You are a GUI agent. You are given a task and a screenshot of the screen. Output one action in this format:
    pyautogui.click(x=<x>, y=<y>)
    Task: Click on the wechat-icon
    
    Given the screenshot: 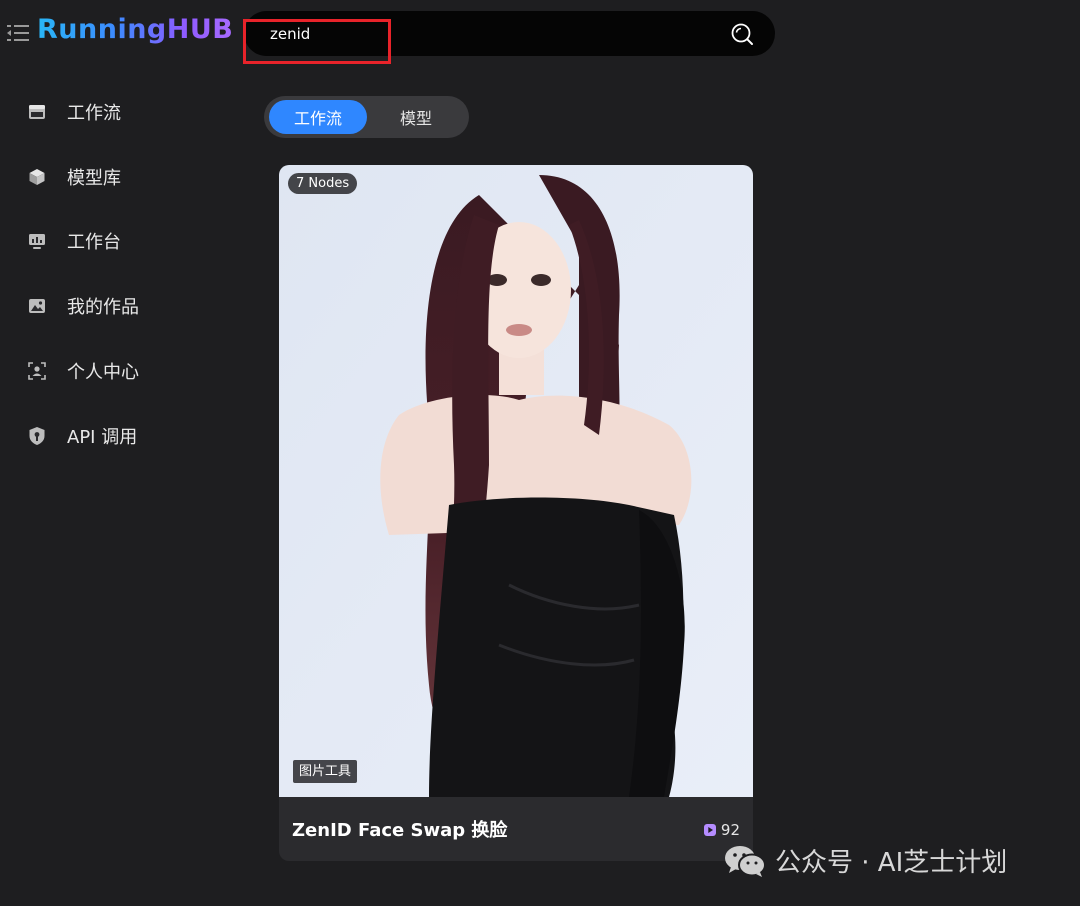 What is the action you would take?
    pyautogui.click(x=745, y=861)
    